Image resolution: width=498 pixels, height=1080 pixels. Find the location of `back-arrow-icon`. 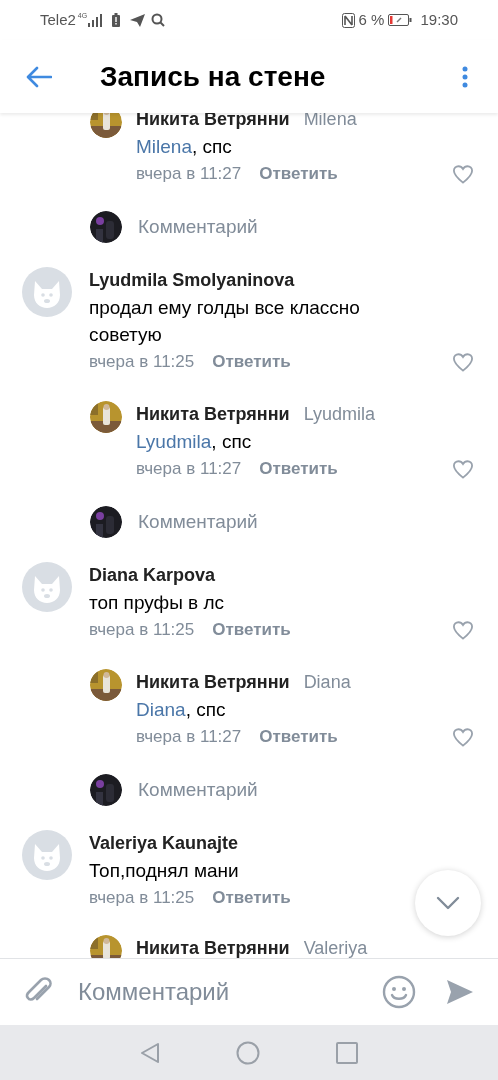

back-arrow-icon is located at coordinates (39, 76).